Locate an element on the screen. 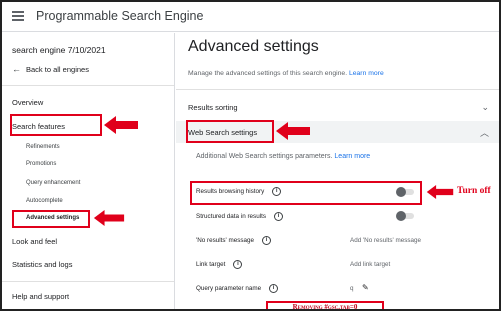  chevron-down-icon: ⌄ is located at coordinates (485, 107).